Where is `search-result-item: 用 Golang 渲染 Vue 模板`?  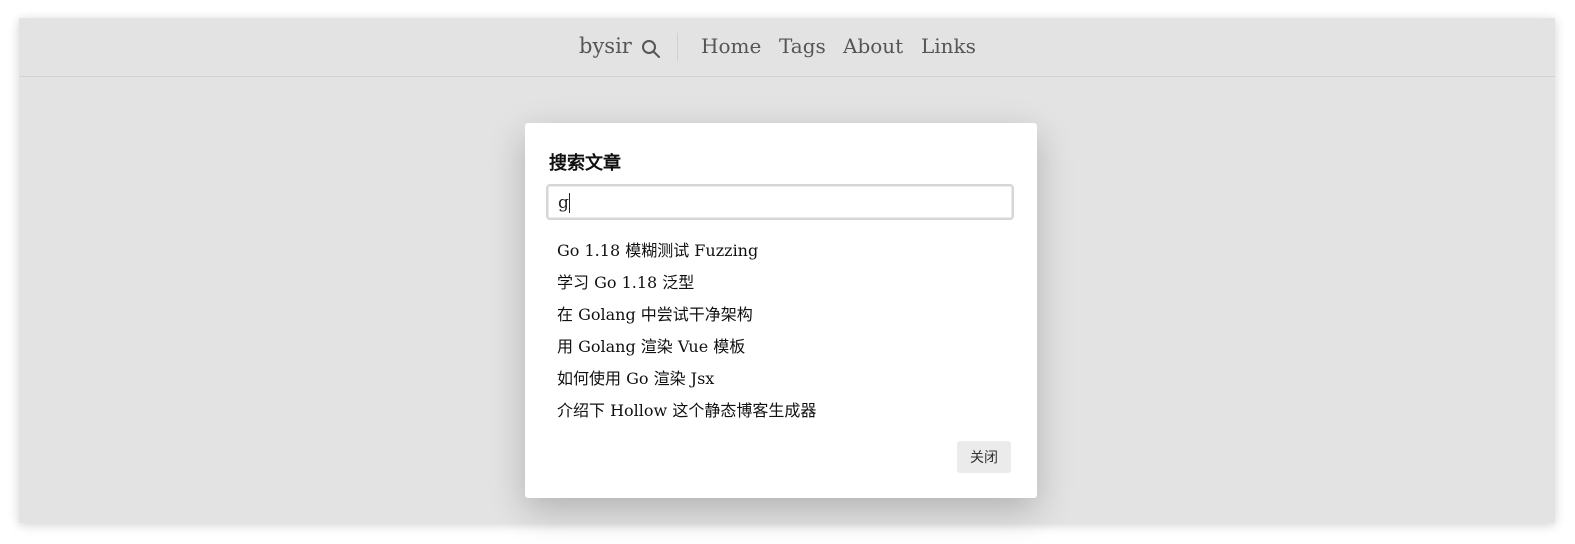 search-result-item: 用 Golang 渲染 Vue 模板 is located at coordinates (686, 350).